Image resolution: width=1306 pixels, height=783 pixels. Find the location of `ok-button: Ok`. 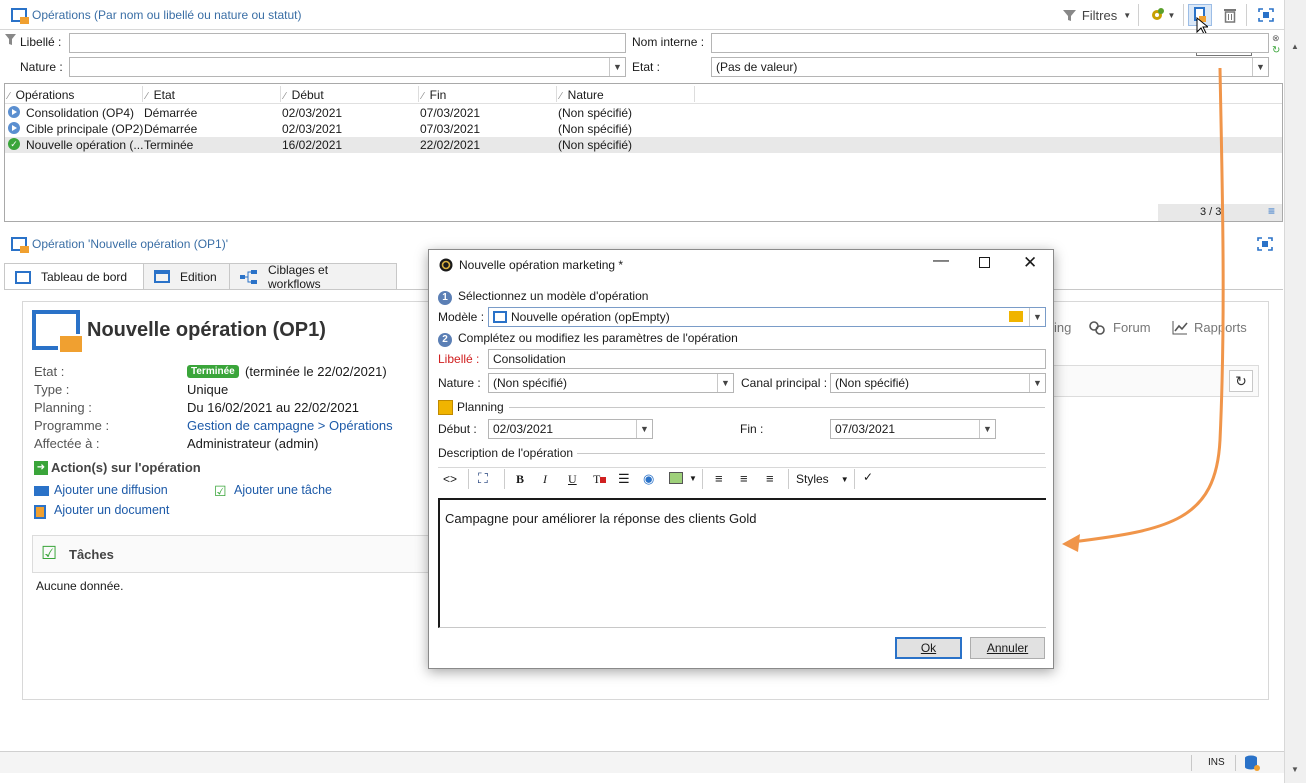

ok-button: Ok is located at coordinates (928, 648).